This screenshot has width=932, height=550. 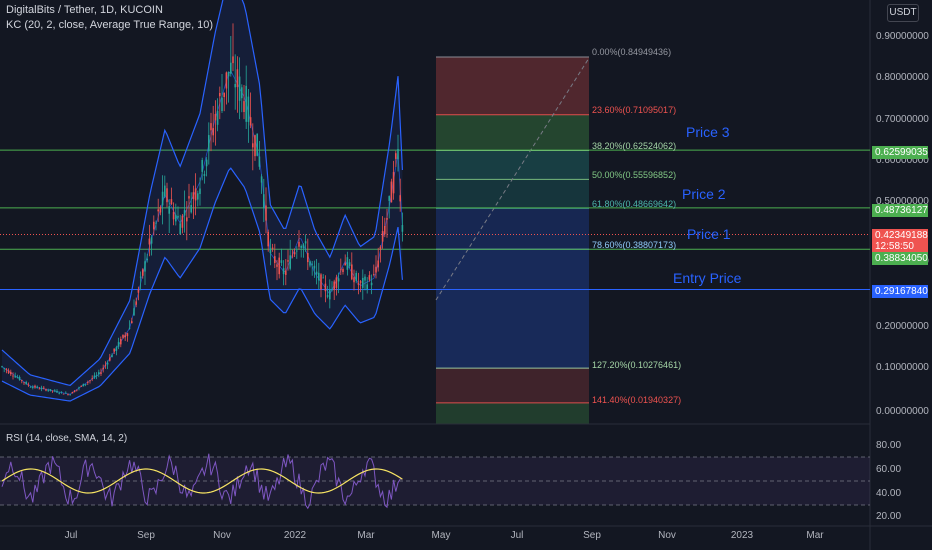 What do you see at coordinates (441, 535) in the screenshot?
I see `time-tick: May` at bounding box center [441, 535].